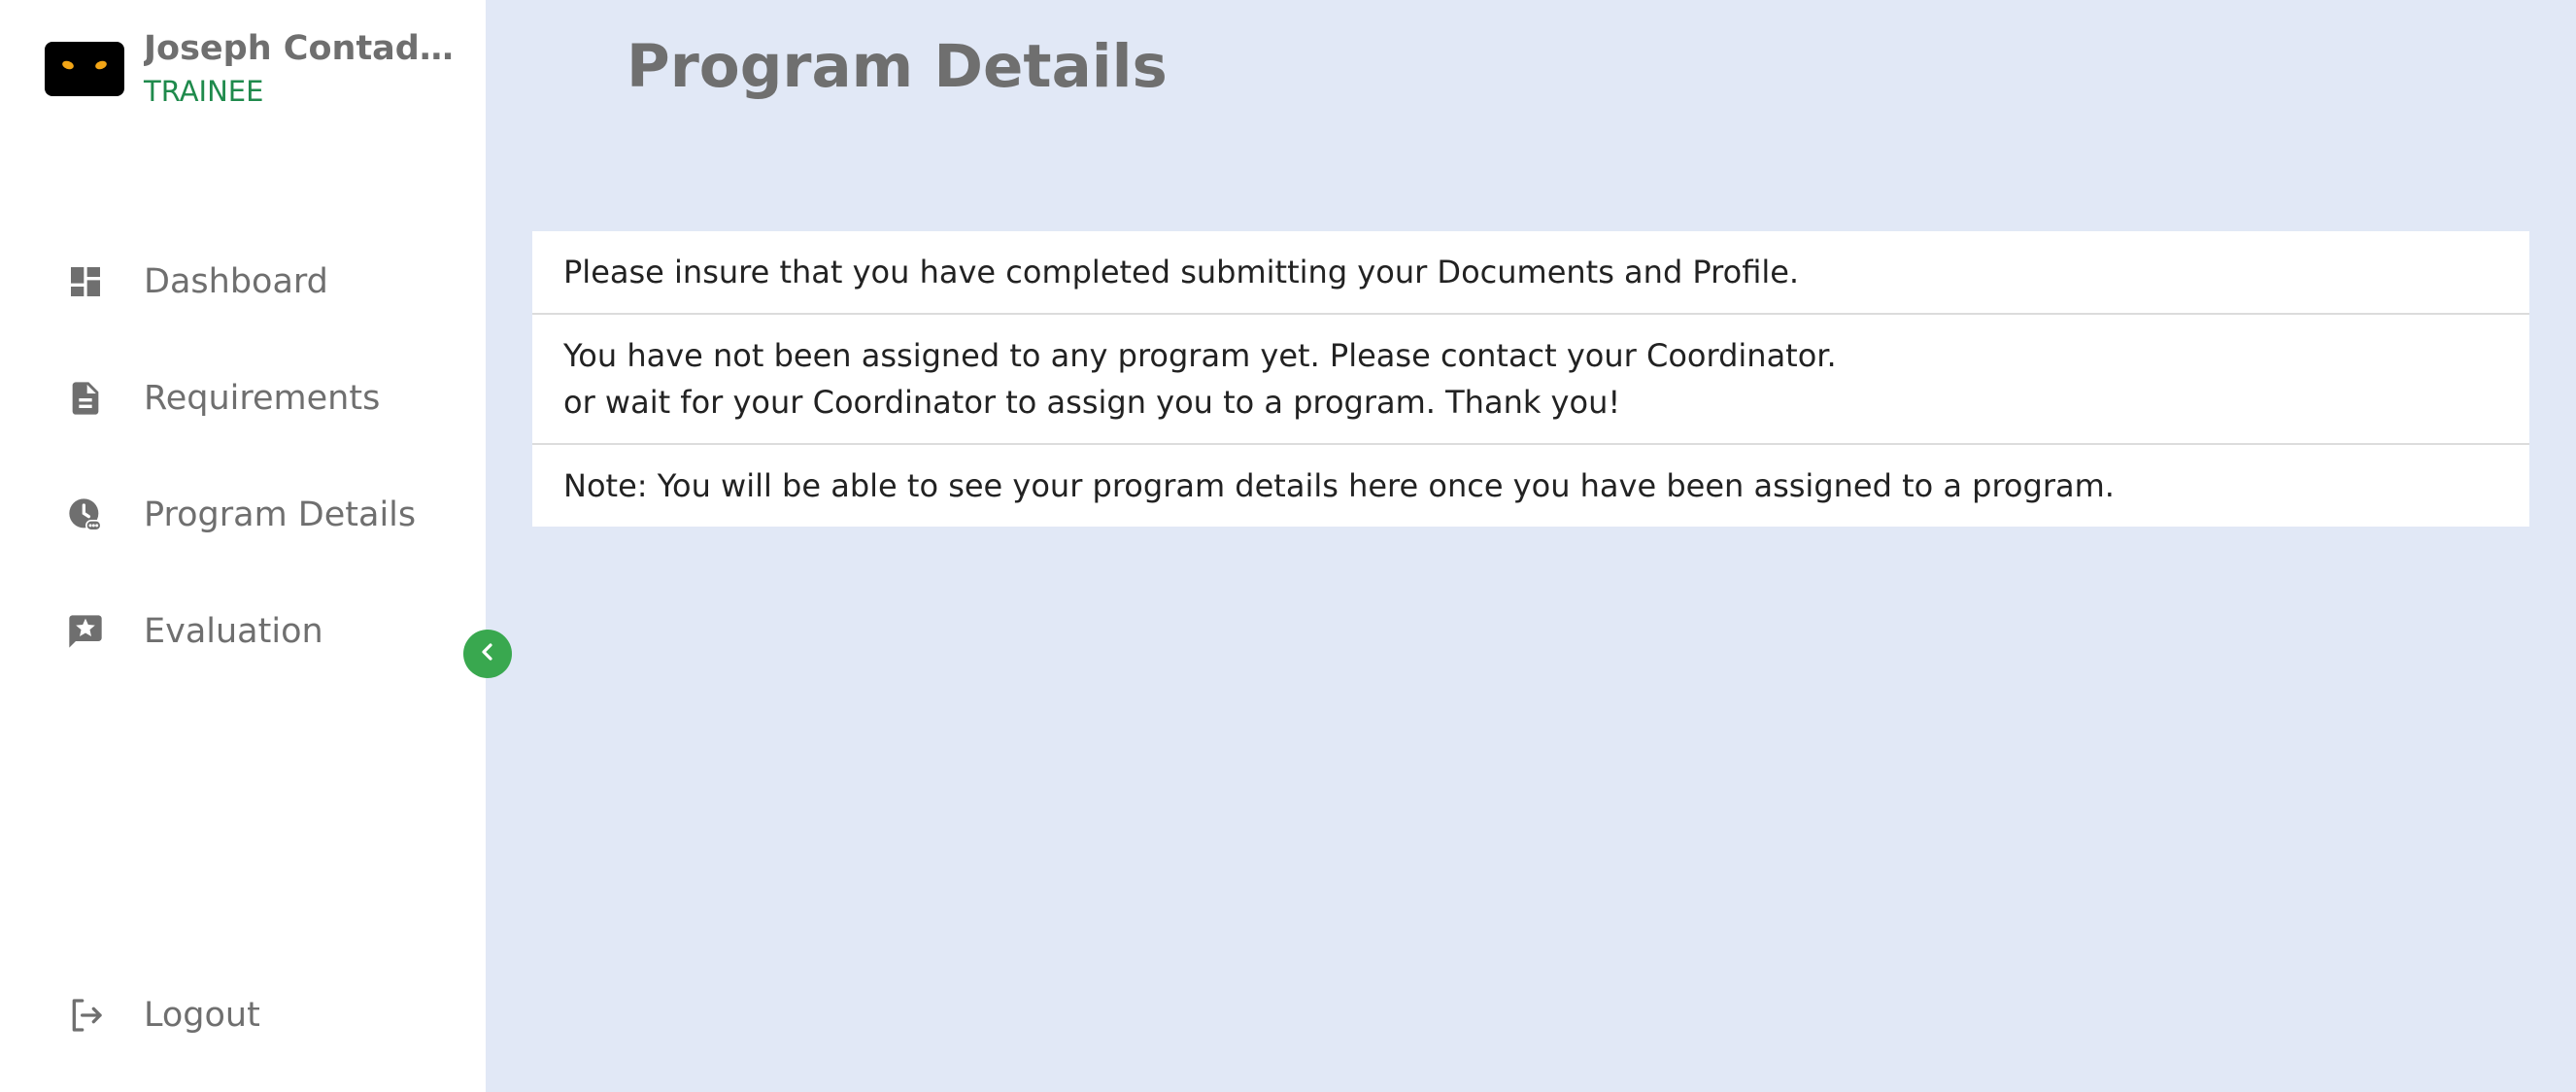 The image size is (2576, 1092). Describe the element at coordinates (85, 631) in the screenshot. I see `star-comment-icon` at that location.